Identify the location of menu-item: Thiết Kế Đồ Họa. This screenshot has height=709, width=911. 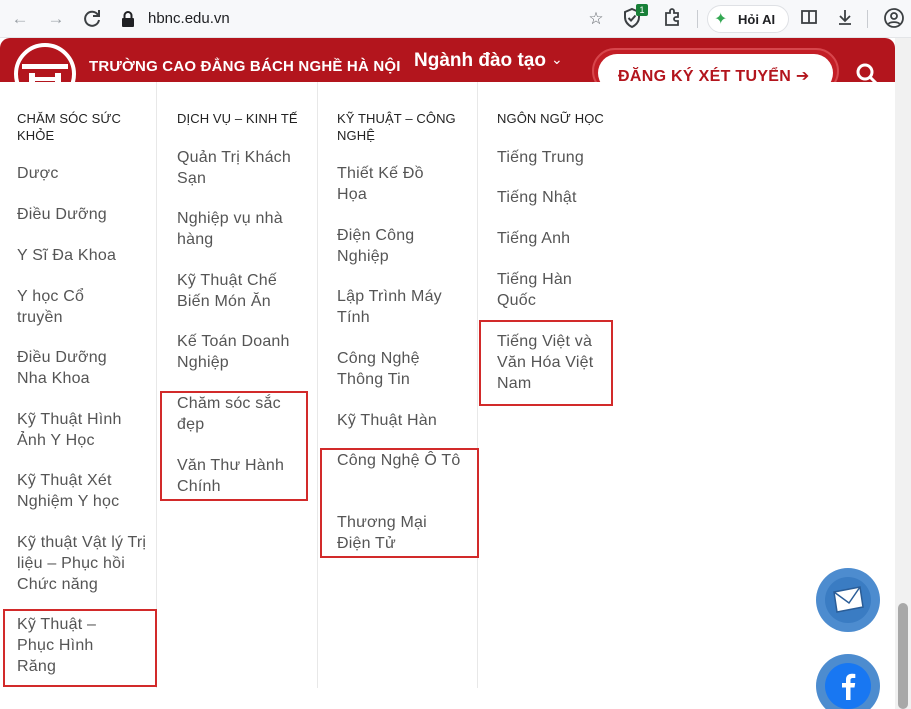
(392, 184).